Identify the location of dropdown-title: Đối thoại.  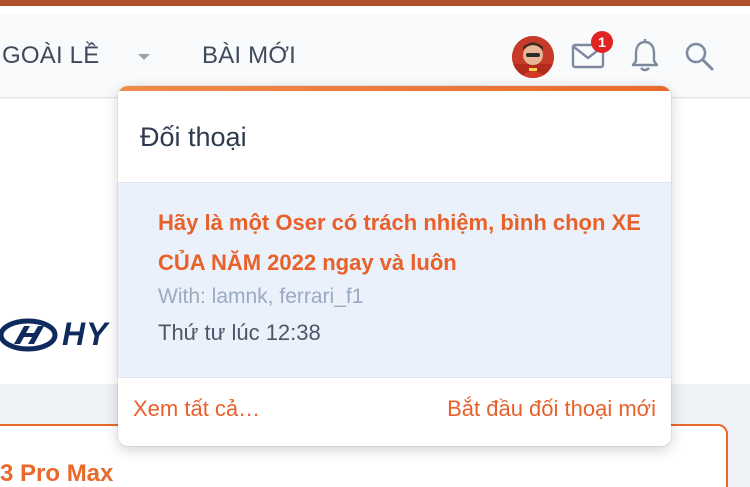
(193, 137).